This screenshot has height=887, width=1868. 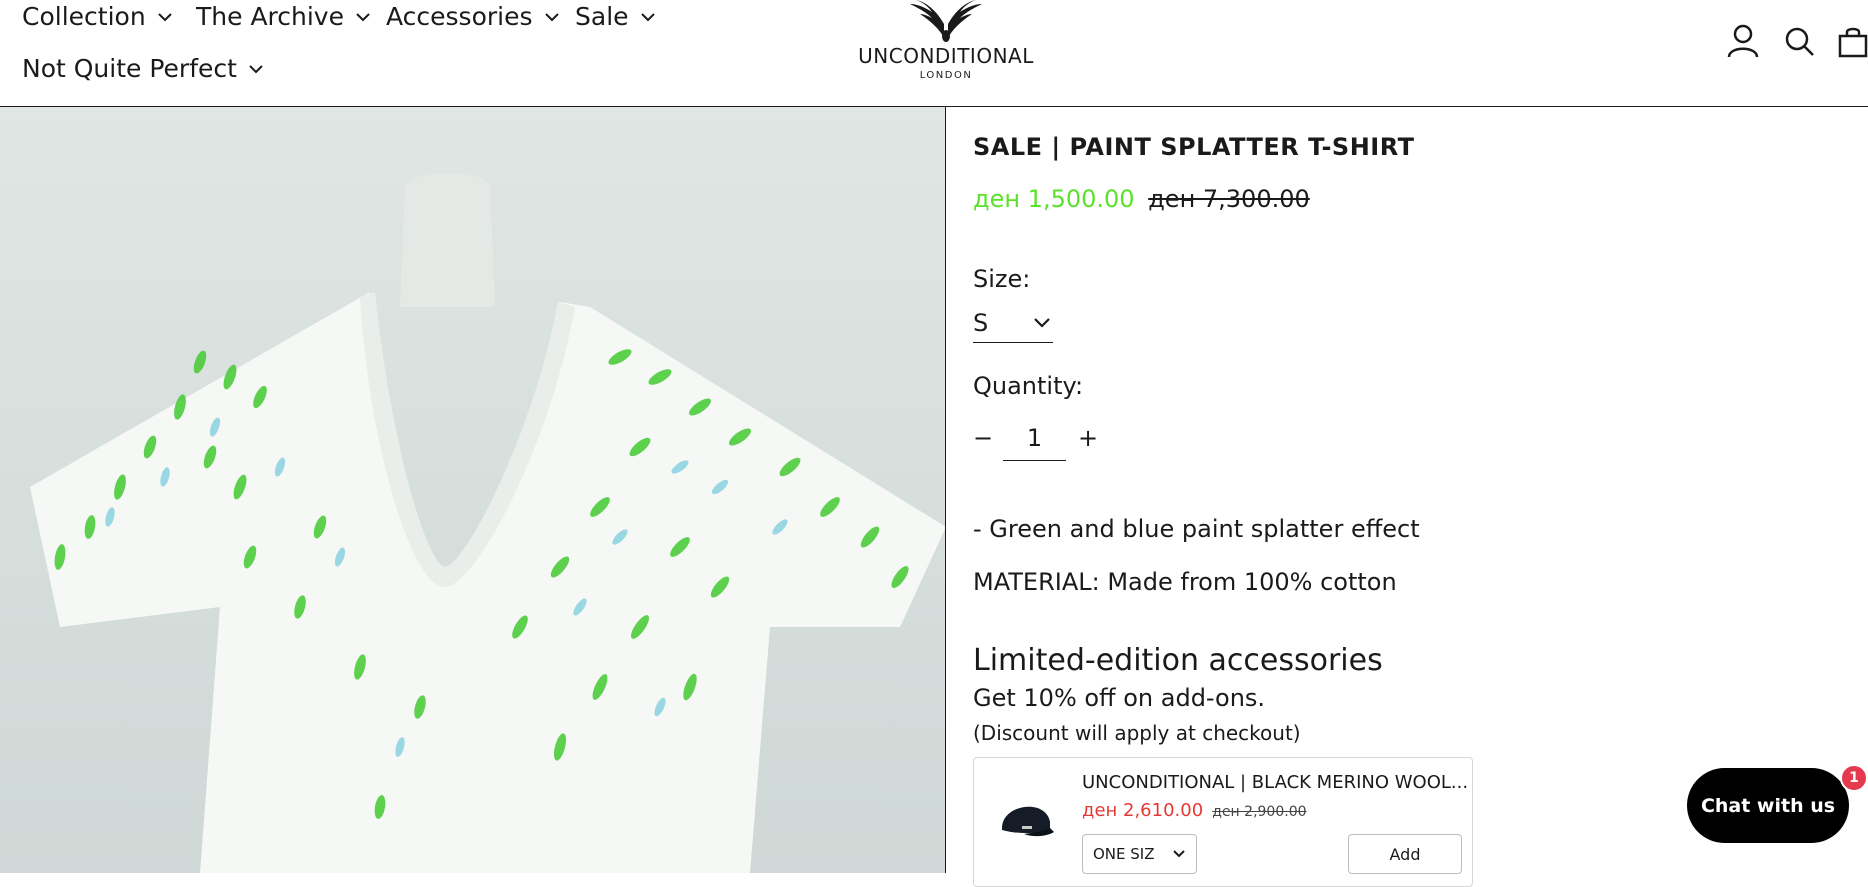 I want to click on accessory-compare-price: ден 2,900.00, so click(x=1259, y=812).